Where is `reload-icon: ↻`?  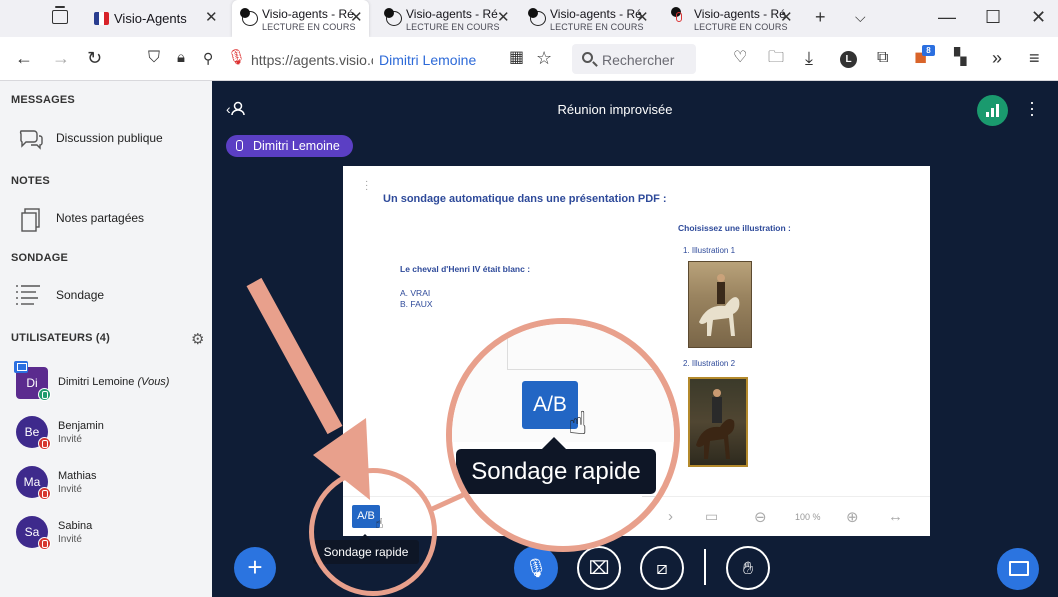 reload-icon: ↻ is located at coordinates (94, 58).